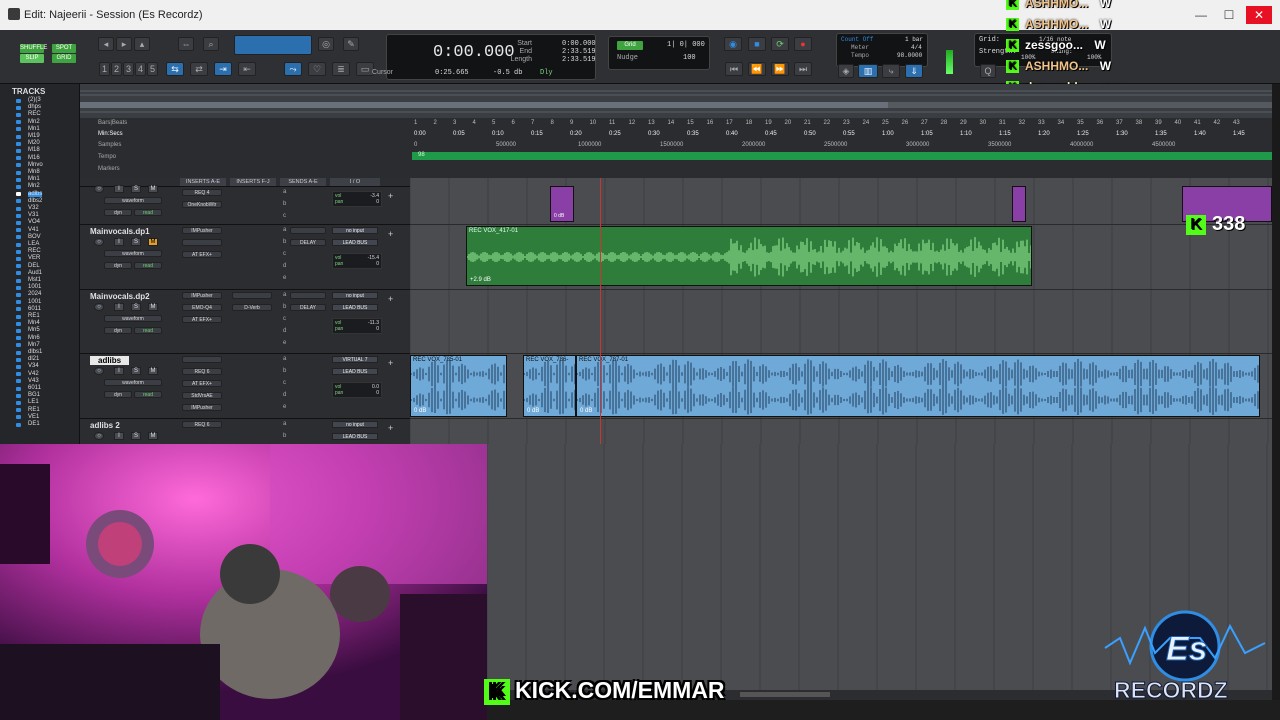 This screenshot has height=720, width=1280. What do you see at coordinates (357, 199) in the screenshot?
I see `volume-pan-display: vol -3.4 pan 0` at bounding box center [357, 199].